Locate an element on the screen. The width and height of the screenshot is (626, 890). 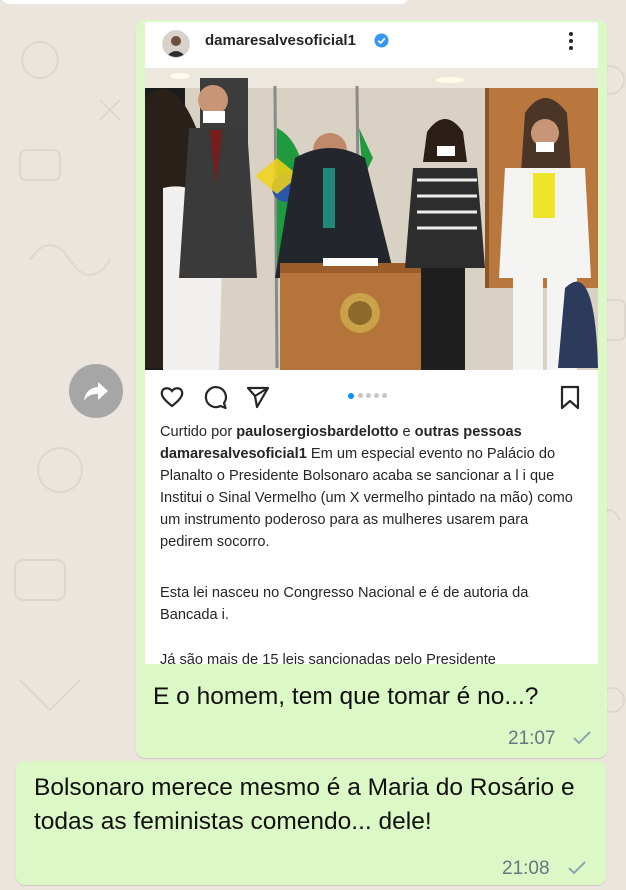
liked-by-conjunction: e is located at coordinates (406, 432).